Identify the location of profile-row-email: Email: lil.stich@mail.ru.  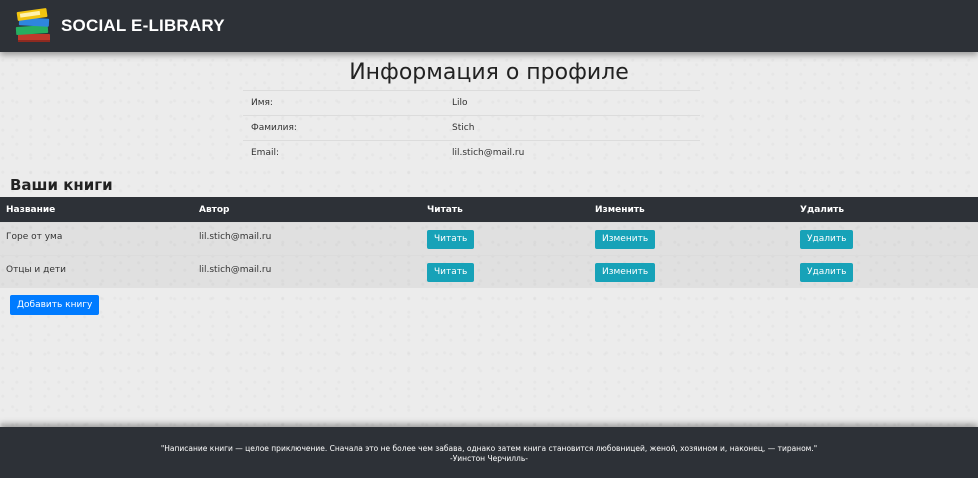
(471, 152).